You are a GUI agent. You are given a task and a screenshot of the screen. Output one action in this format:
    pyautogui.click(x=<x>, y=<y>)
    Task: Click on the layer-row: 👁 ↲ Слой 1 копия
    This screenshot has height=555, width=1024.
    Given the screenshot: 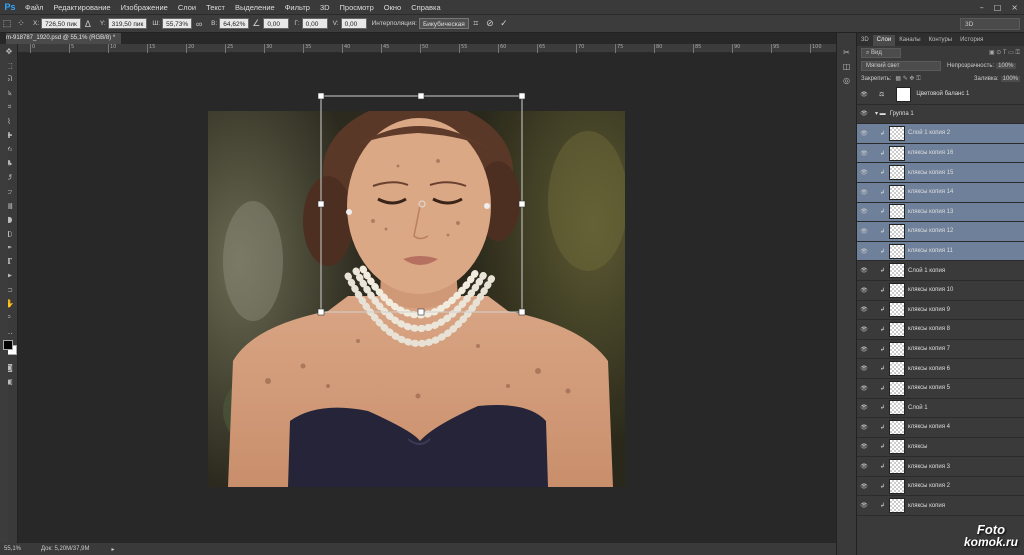 What is the action you would take?
    pyautogui.click(x=940, y=271)
    